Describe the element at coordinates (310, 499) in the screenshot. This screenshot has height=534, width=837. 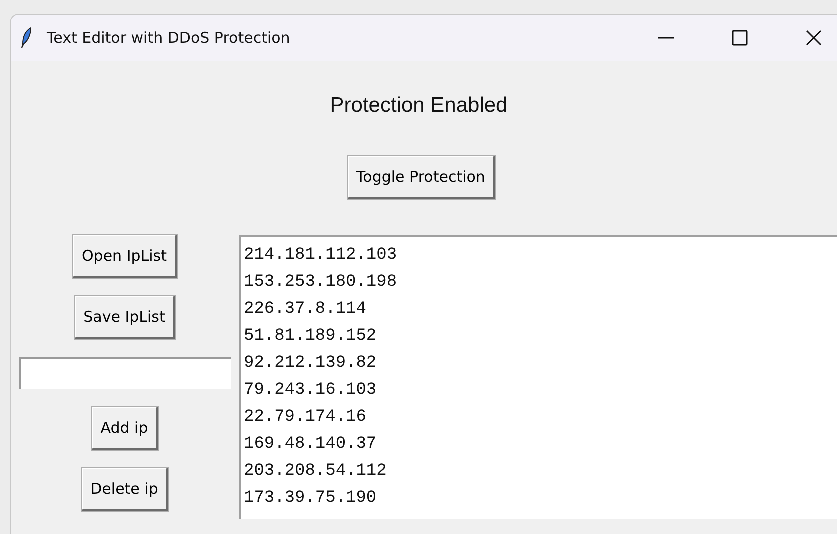
I see `ip-address-line: 173.39.75.190` at that location.